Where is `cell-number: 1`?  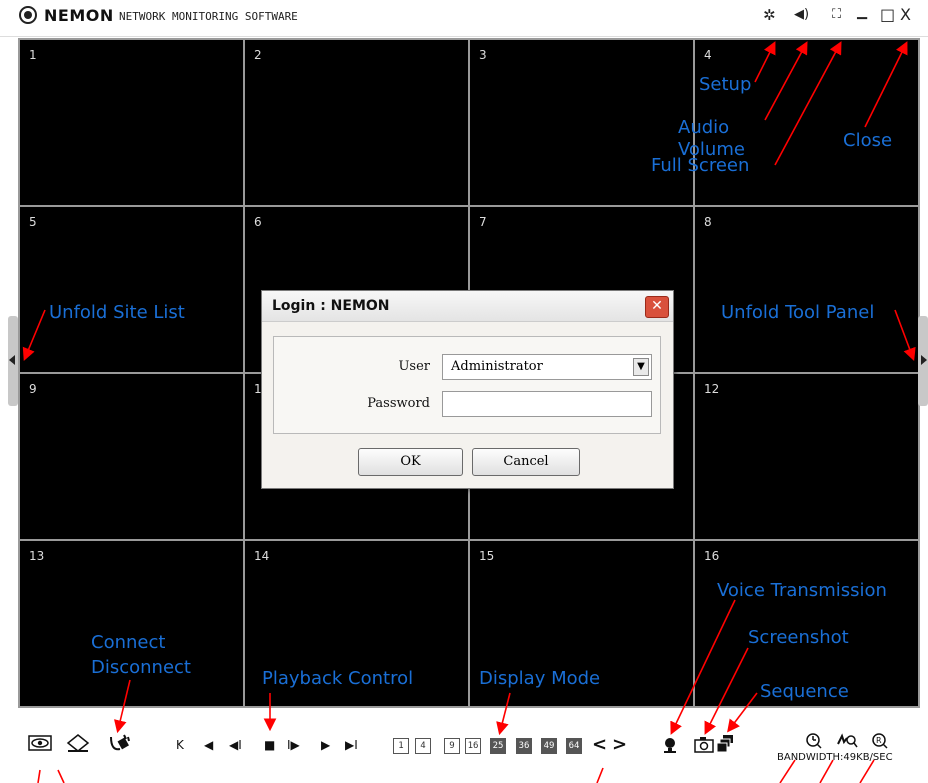 cell-number: 1 is located at coordinates (33, 55).